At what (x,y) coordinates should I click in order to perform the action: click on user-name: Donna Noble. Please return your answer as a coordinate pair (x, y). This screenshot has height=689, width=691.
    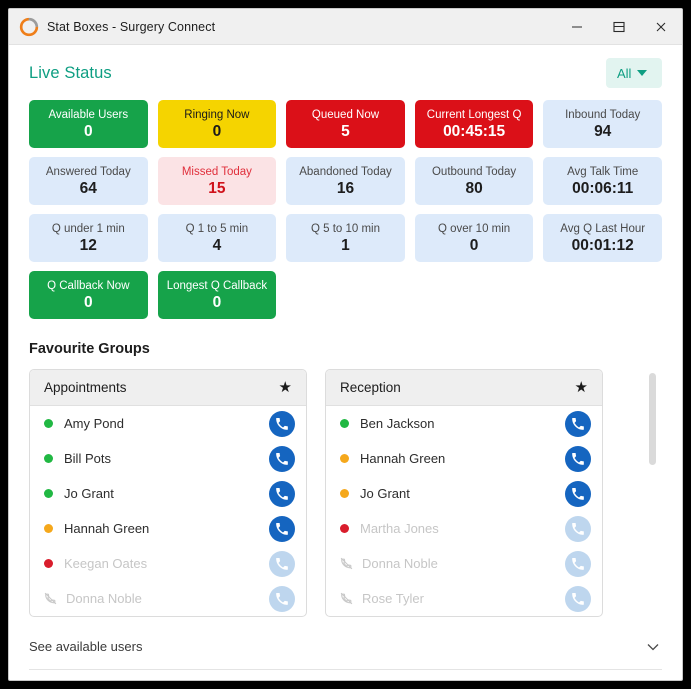
    Looking at the image, I should click on (104, 598).